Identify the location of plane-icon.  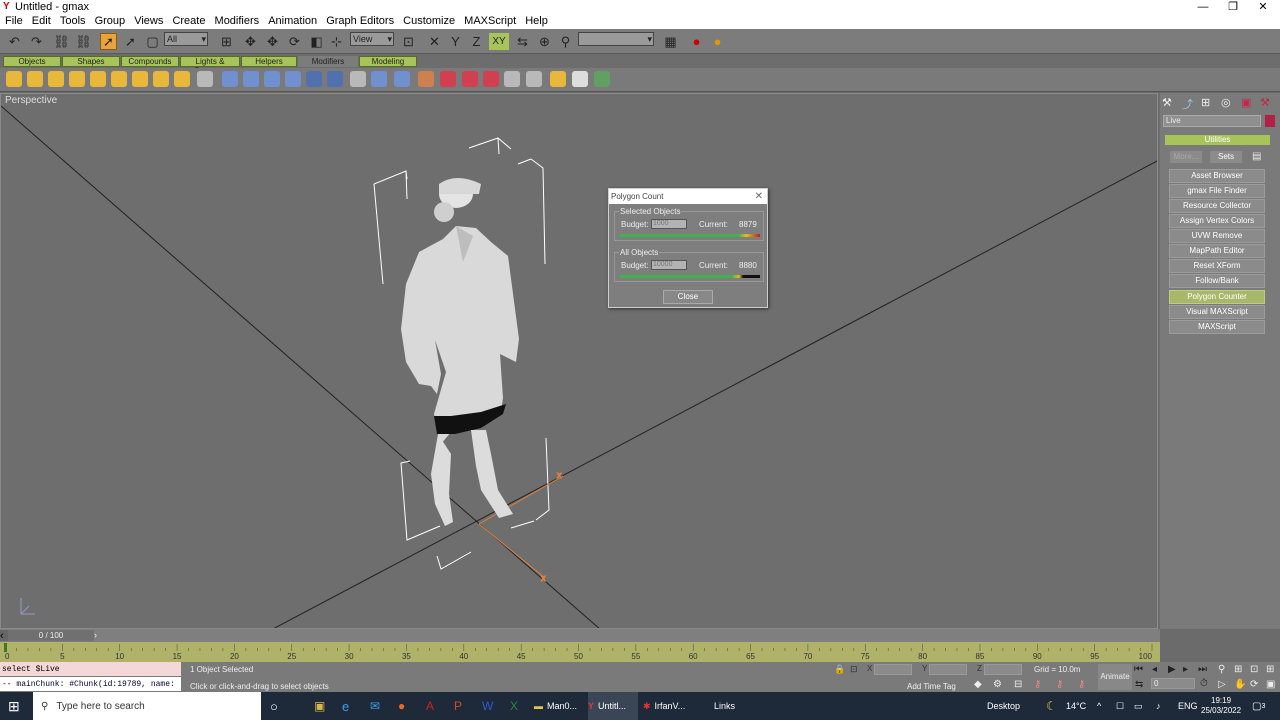
(182, 79).